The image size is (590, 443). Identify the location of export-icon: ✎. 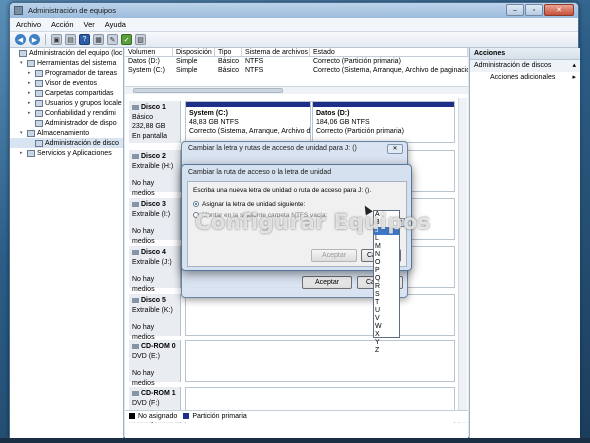
(112, 39).